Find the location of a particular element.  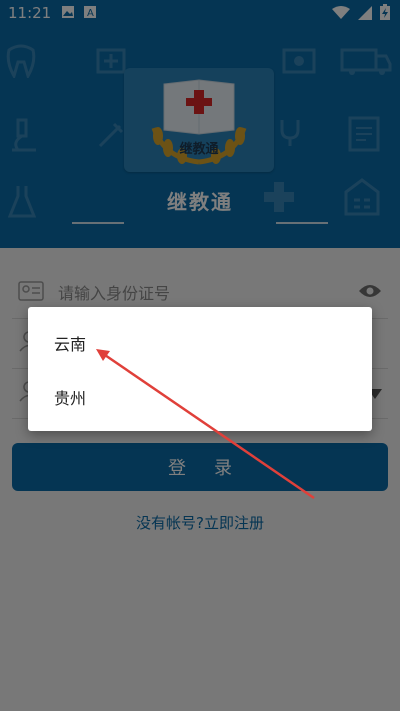

dialog-option-yunnan: 云南 is located at coordinates (200, 343).